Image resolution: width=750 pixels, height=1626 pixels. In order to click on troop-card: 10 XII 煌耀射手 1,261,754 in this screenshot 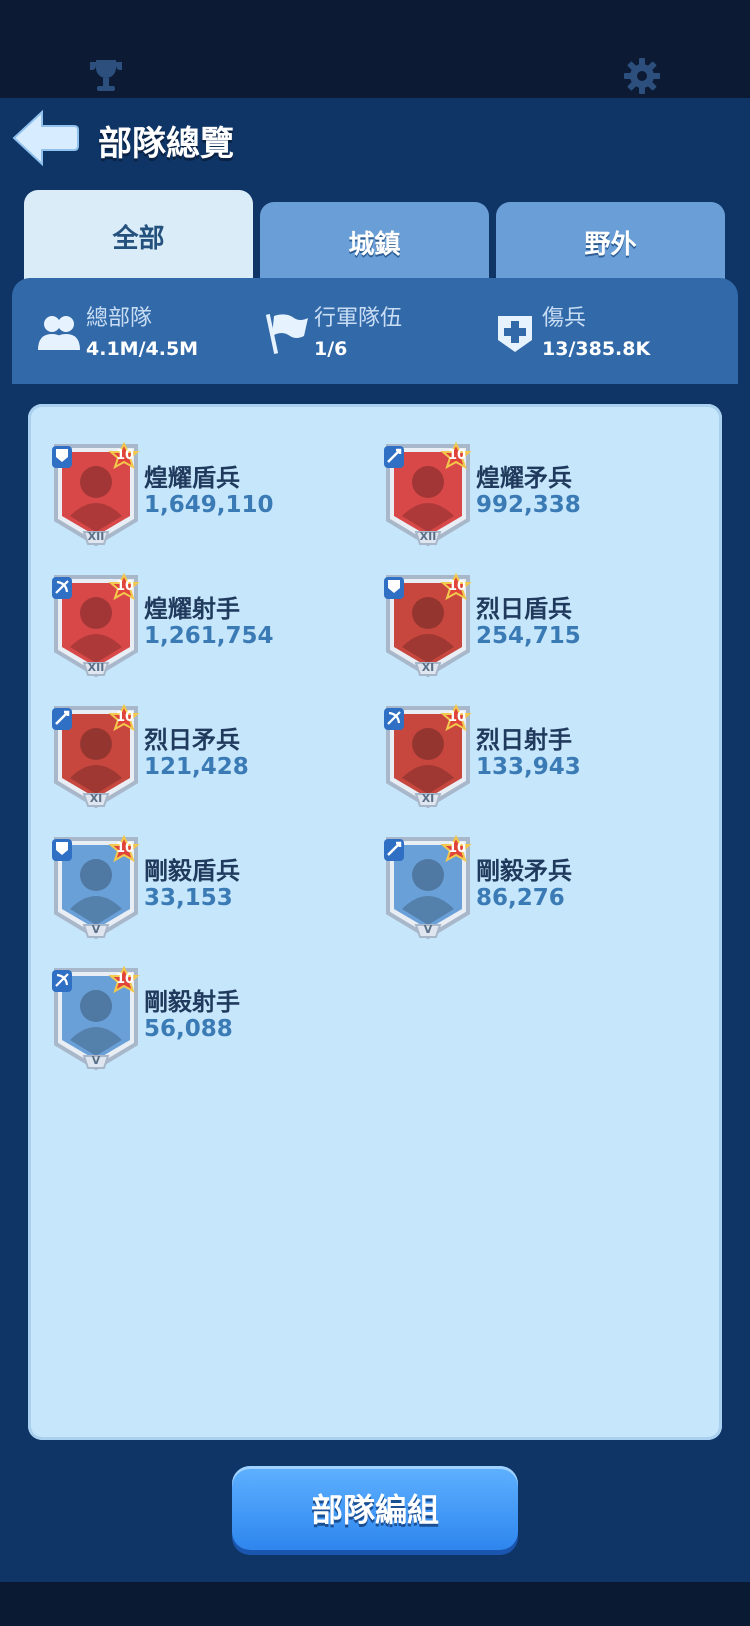, I will do `click(190, 626)`.